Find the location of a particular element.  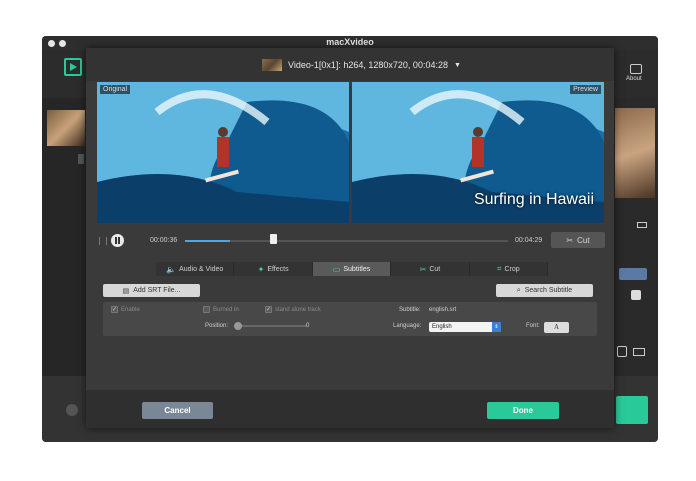

tab-subtitles: ▭ Subtitles is located at coordinates (352, 269).